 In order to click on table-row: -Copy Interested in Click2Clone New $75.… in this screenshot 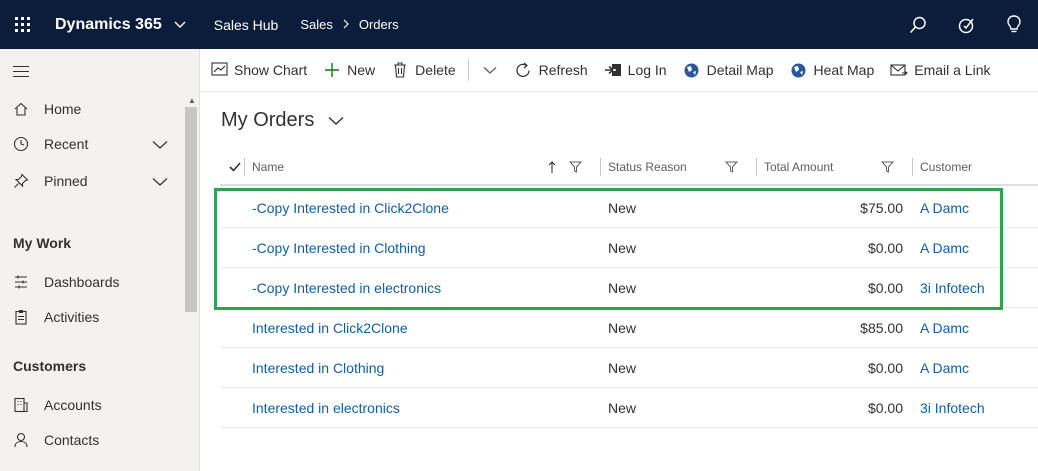, I will do `click(629, 208)`.